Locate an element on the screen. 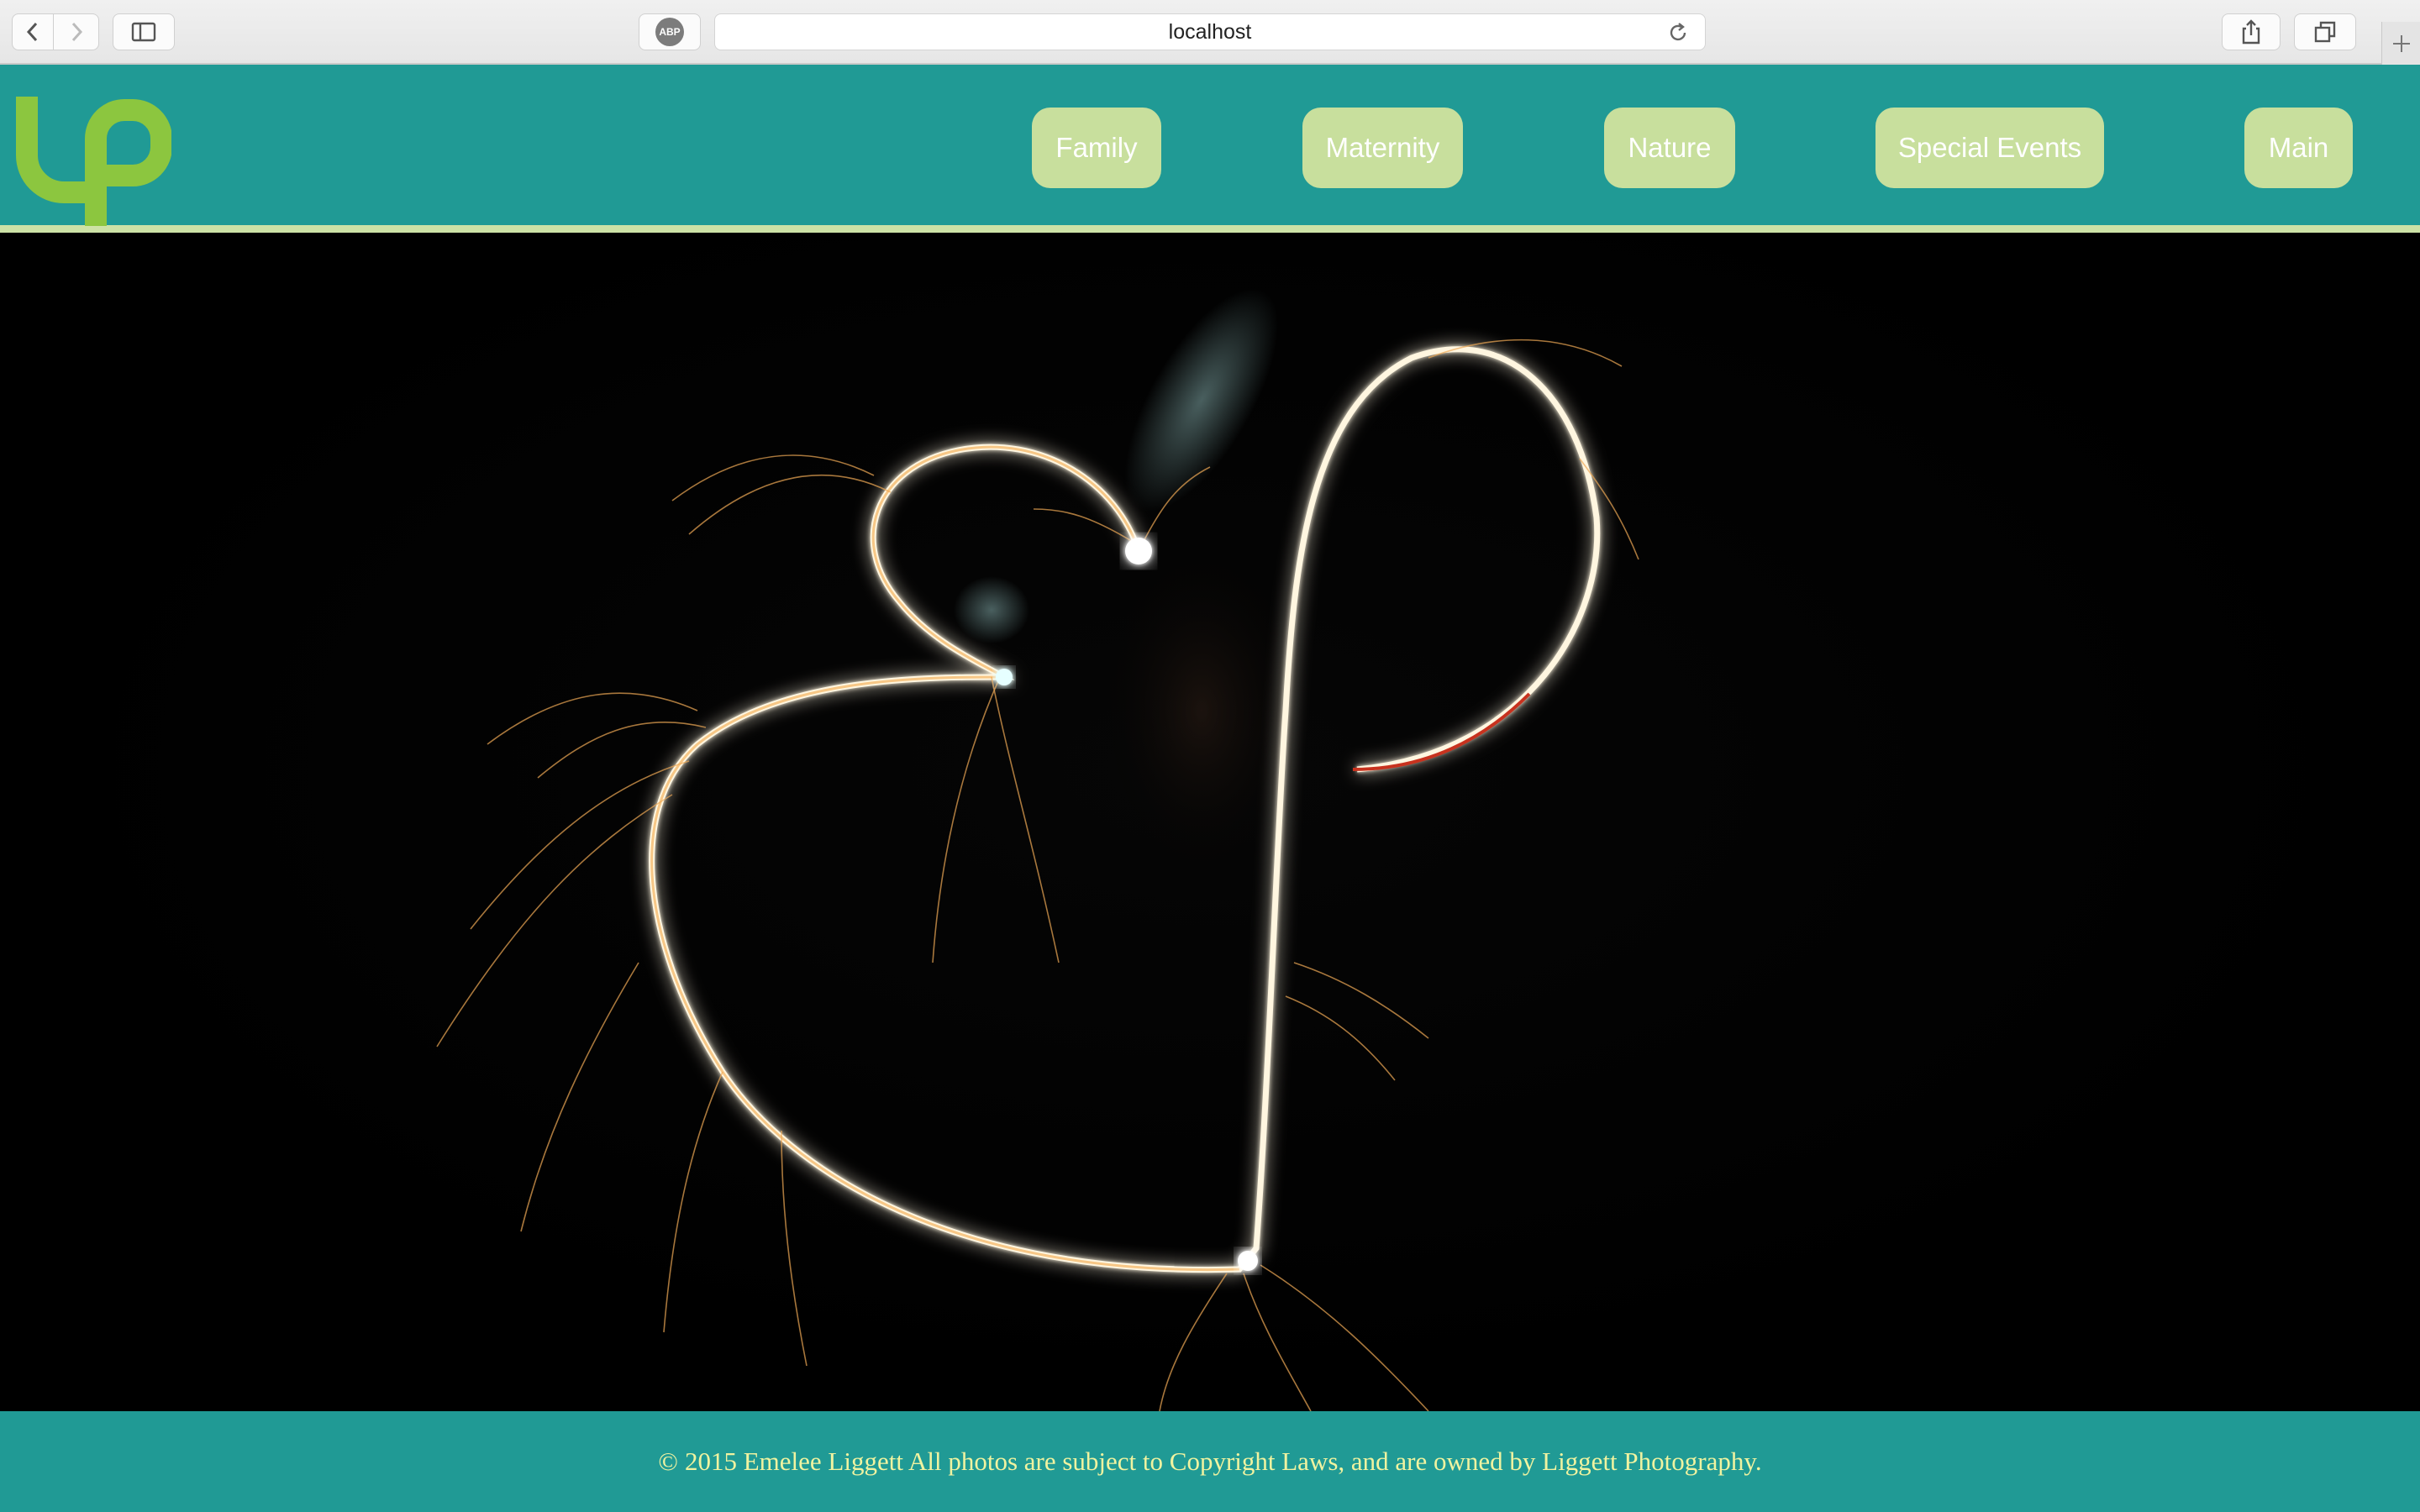 This screenshot has height=1512, width=2420. share-button is located at coordinates (2251, 31).